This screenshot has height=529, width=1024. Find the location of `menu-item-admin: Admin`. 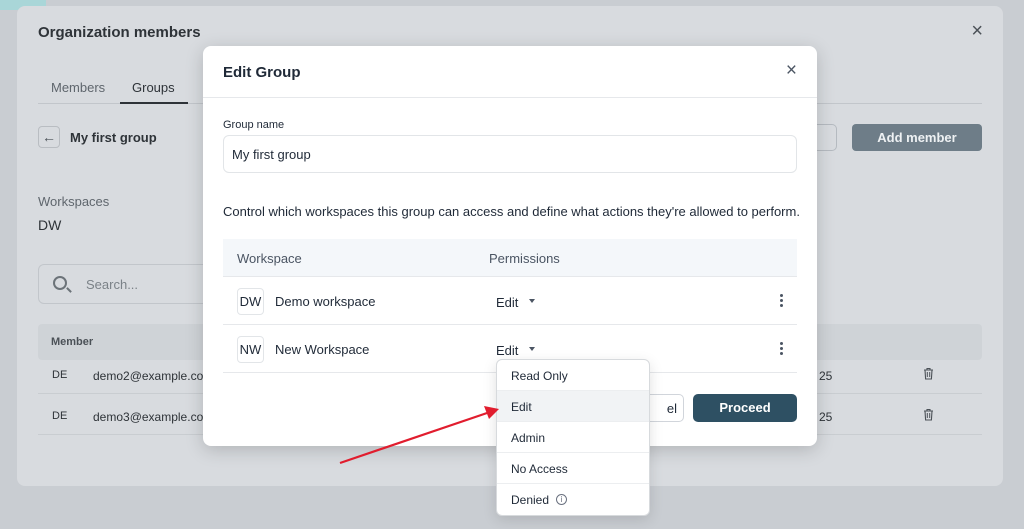

menu-item-admin: Admin is located at coordinates (573, 437).